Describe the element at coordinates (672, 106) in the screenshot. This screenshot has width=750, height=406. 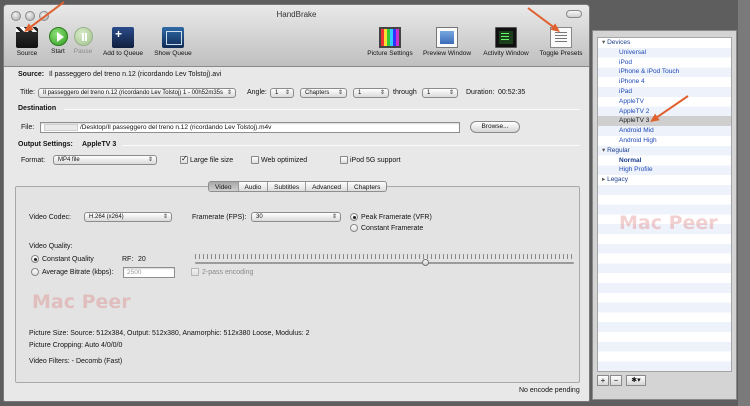
I see `arrow-to-appletv3-shaft` at that location.